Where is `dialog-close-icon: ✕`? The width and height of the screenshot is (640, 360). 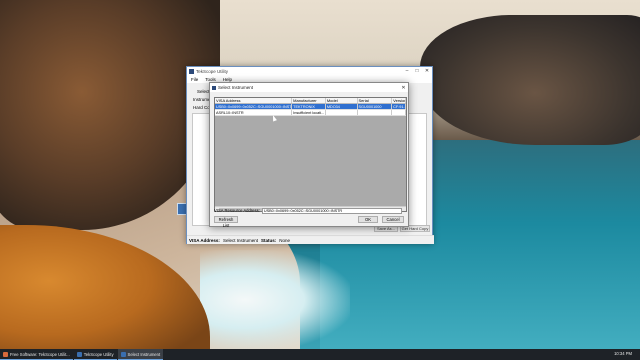
dialog-close-icon: ✕ is located at coordinates (403, 88).